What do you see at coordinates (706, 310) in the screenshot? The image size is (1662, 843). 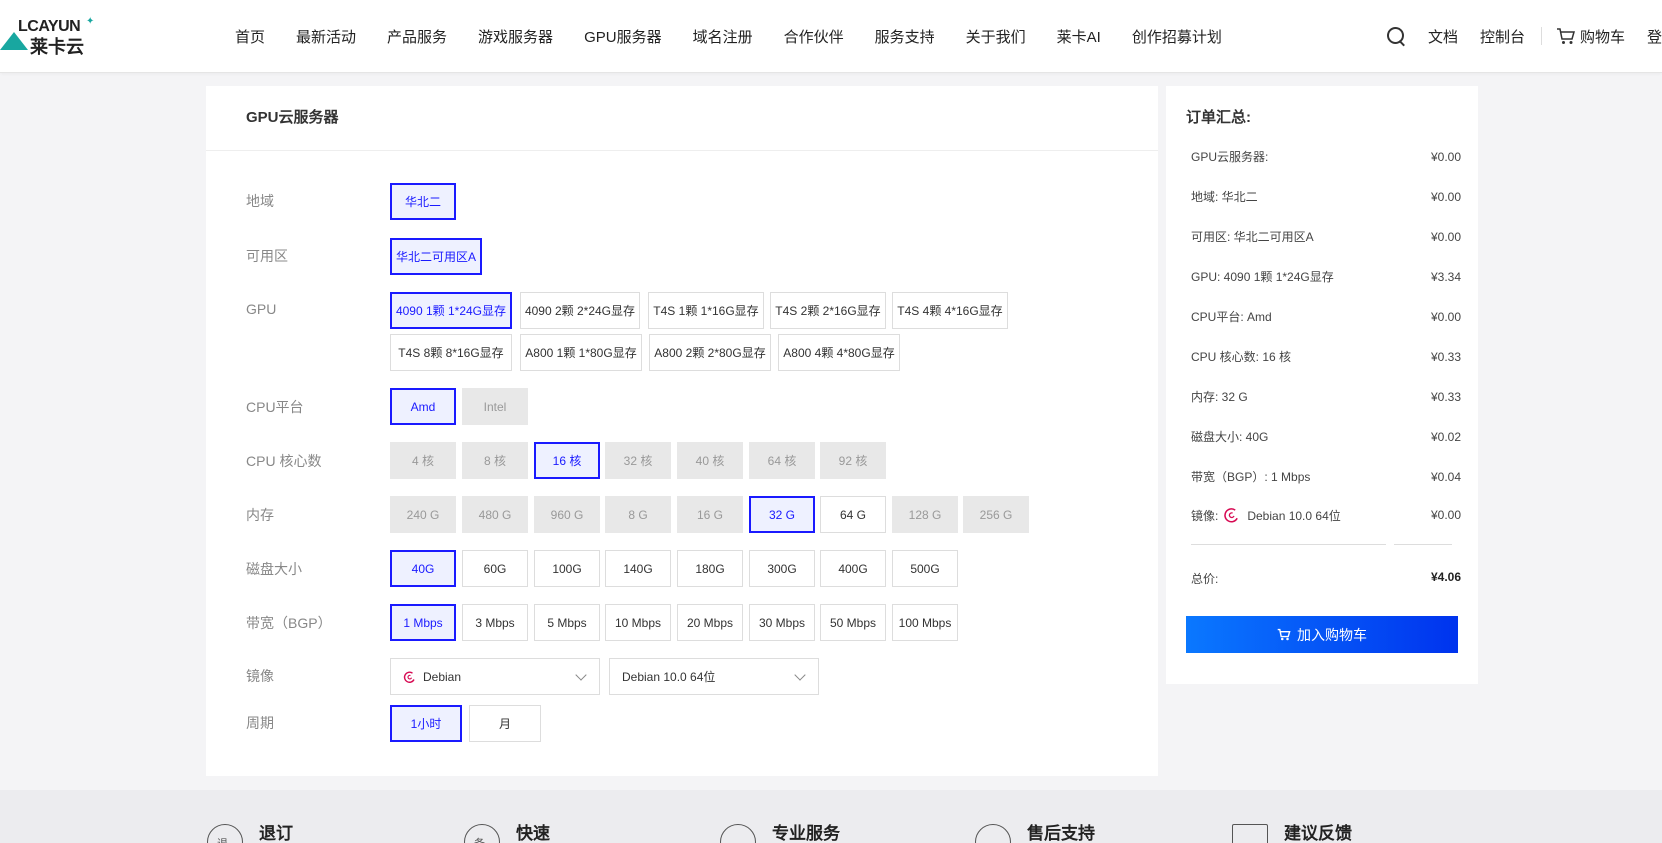 I see `gpu-option: T4S 1颗 1*16G显存` at bounding box center [706, 310].